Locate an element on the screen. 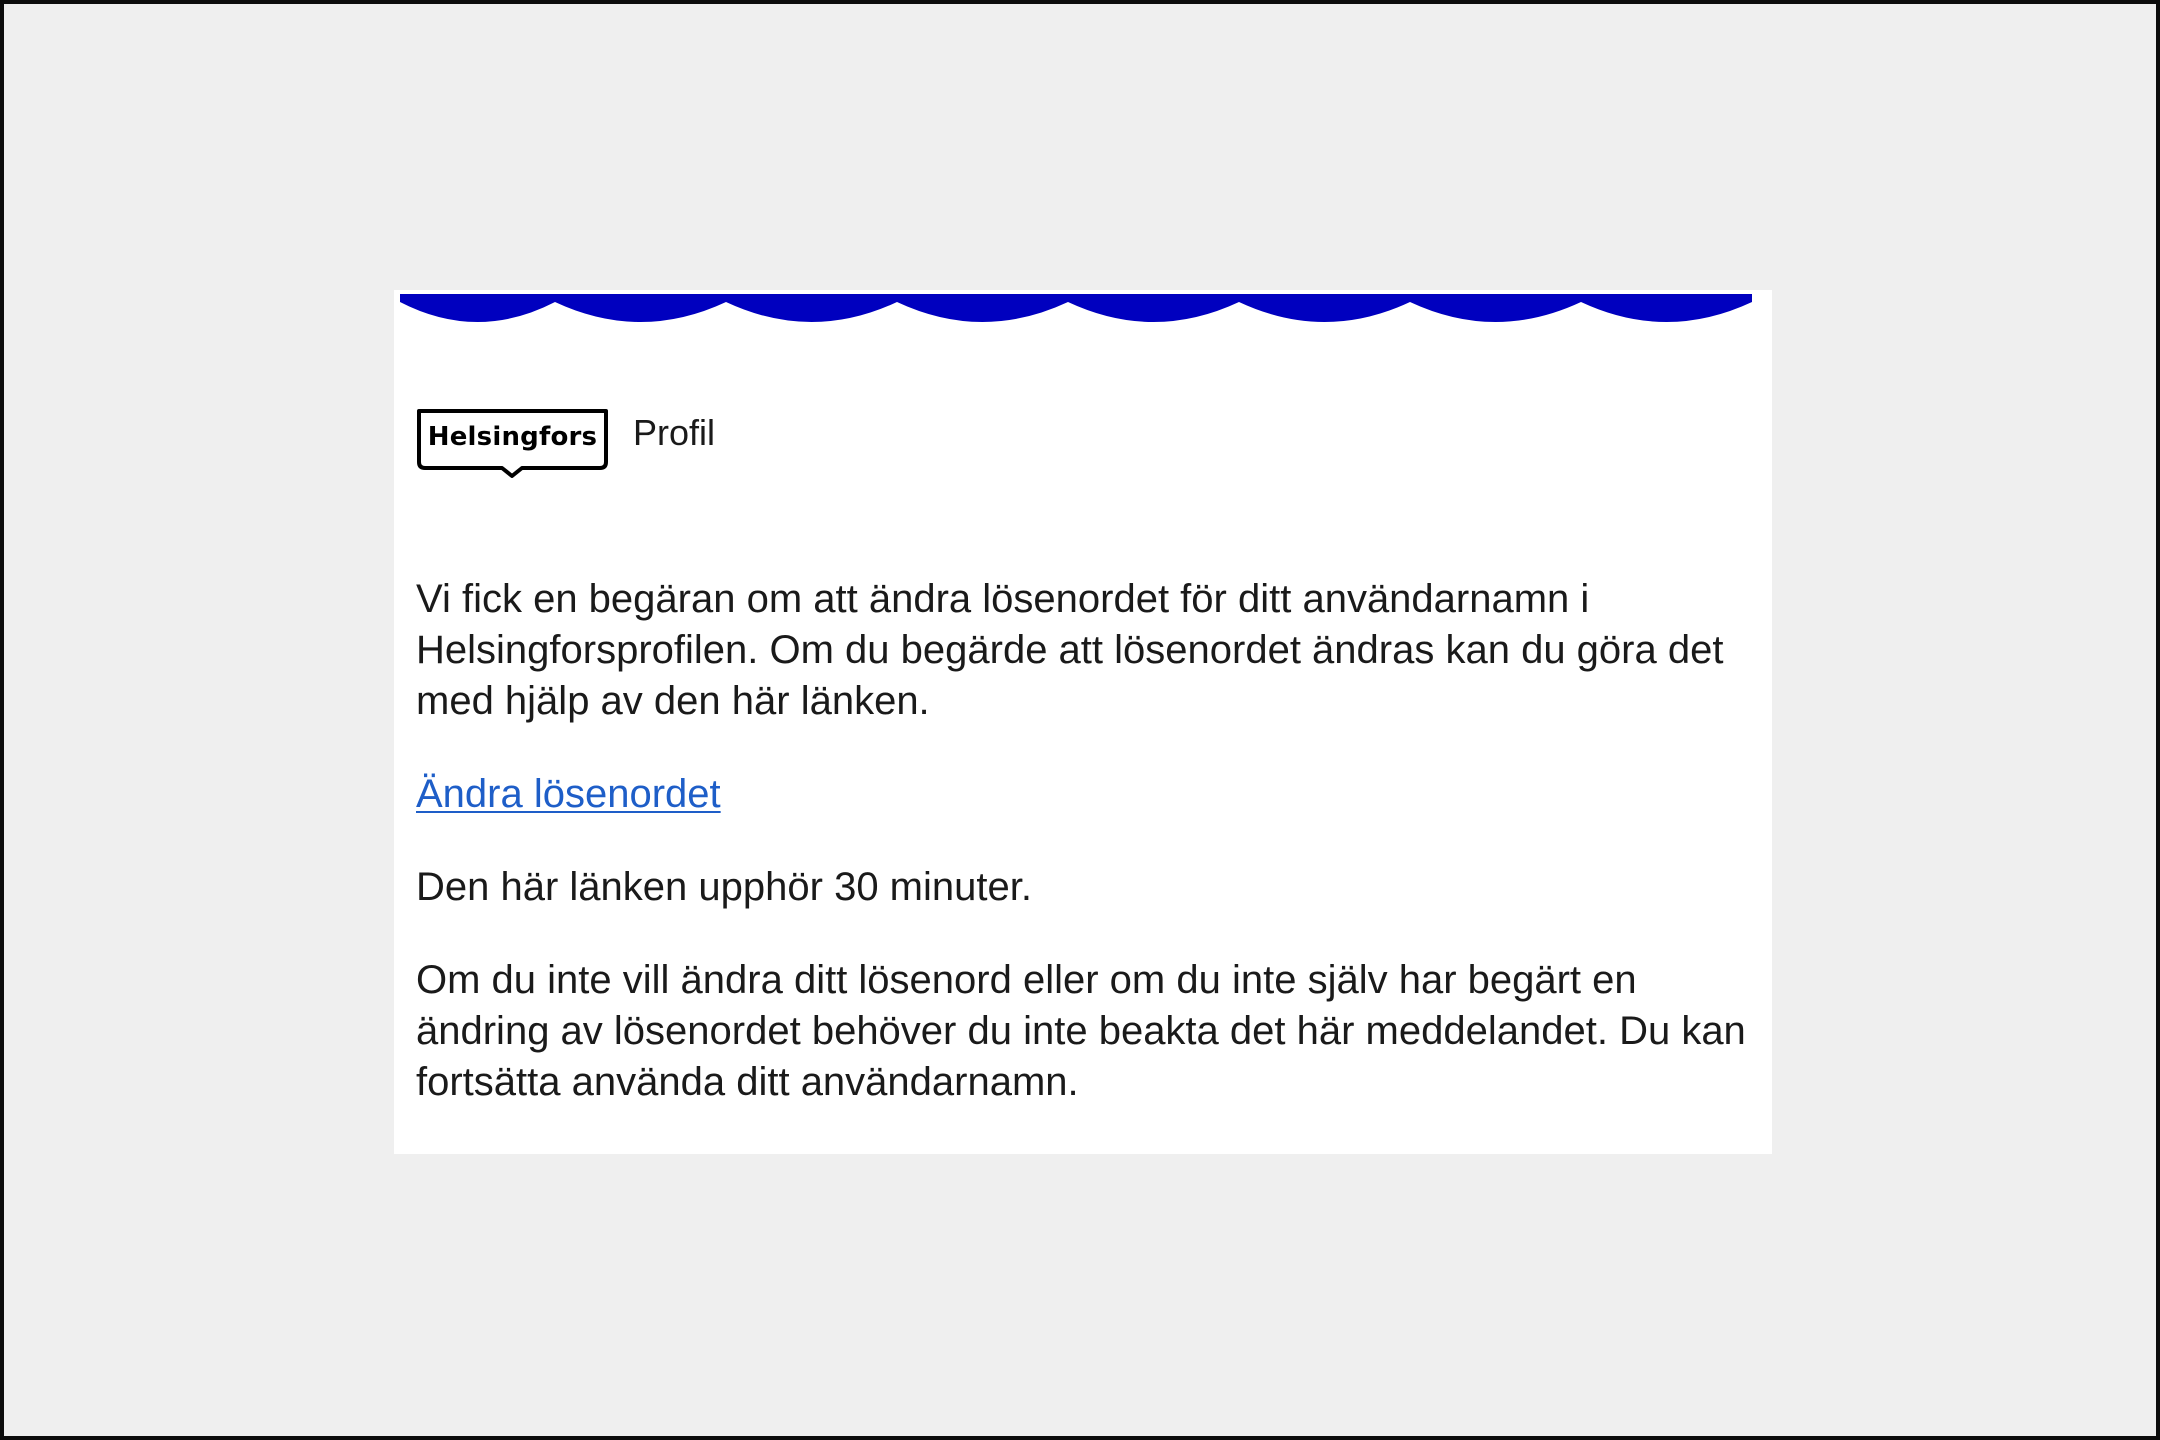 This screenshot has height=1440, width=2160. helsinki-logo: Helsingfors is located at coordinates (512, 443).